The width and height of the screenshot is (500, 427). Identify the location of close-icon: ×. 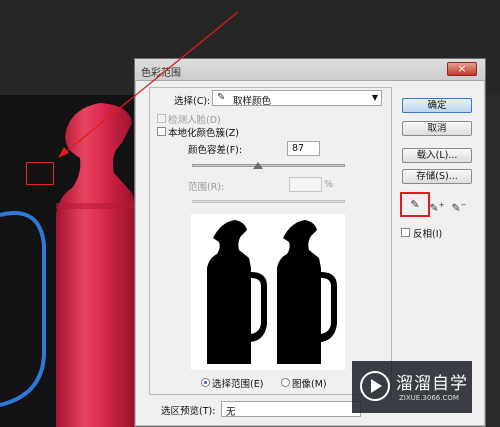
(462, 68).